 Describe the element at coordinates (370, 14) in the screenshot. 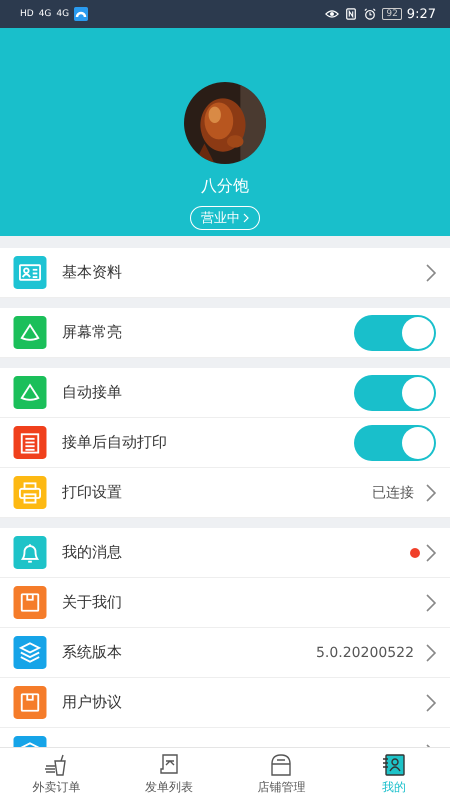

I see `alarm-icon` at that location.